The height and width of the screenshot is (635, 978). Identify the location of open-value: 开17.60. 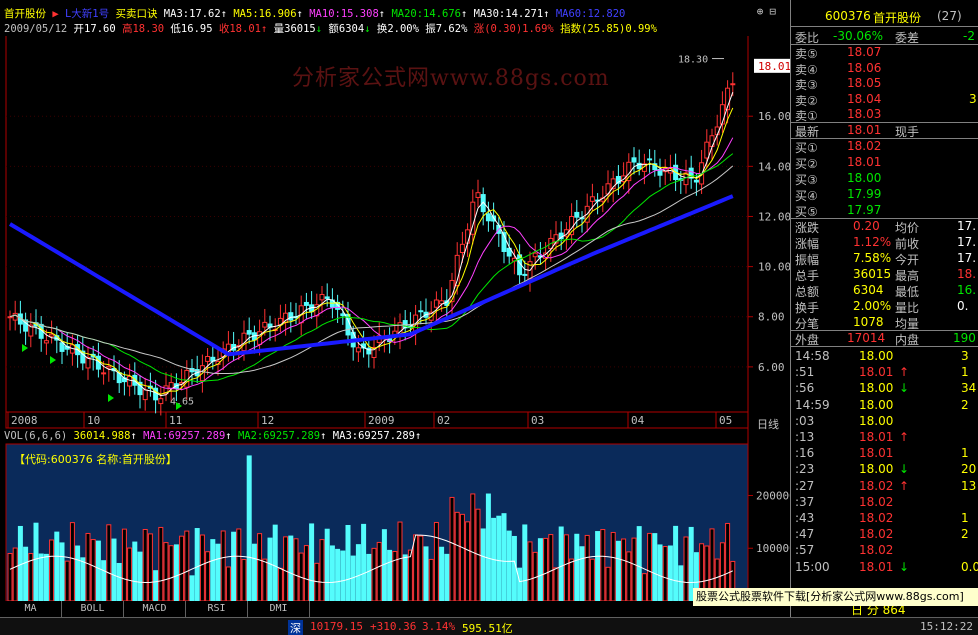
(94, 29).